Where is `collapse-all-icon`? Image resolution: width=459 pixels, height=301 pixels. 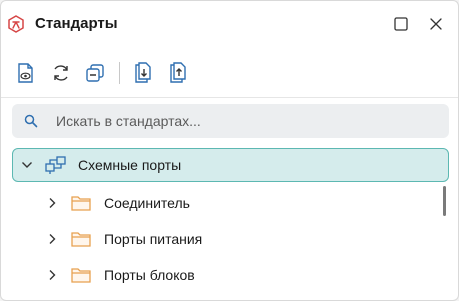 collapse-all-icon is located at coordinates (95, 73).